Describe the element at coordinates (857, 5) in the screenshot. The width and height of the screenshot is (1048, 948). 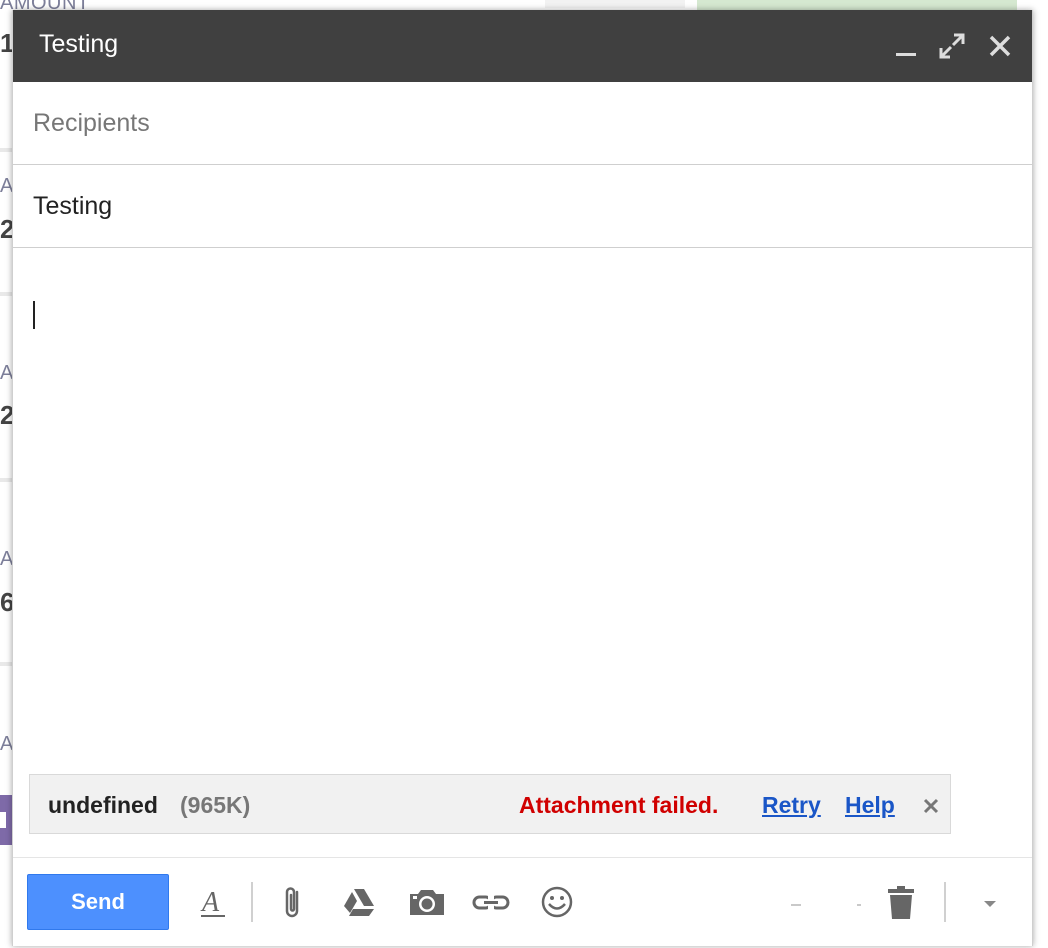
I see `background-green-bar` at that location.